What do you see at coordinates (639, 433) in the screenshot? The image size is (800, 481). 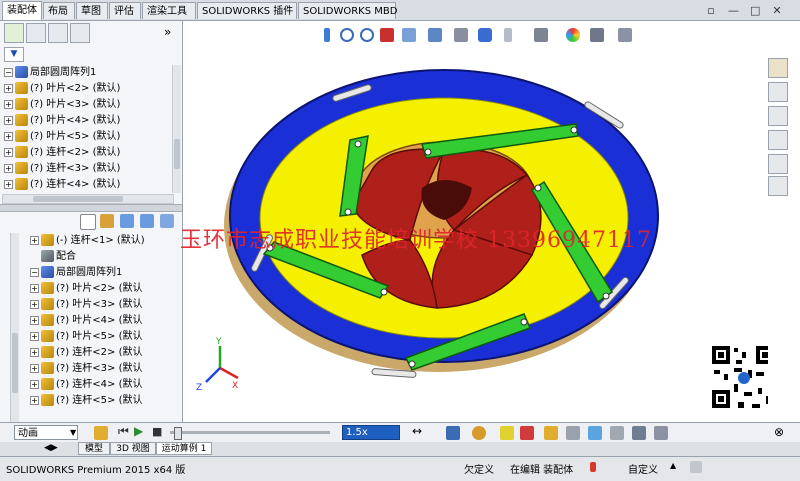 I see `results-icon` at bounding box center [639, 433].